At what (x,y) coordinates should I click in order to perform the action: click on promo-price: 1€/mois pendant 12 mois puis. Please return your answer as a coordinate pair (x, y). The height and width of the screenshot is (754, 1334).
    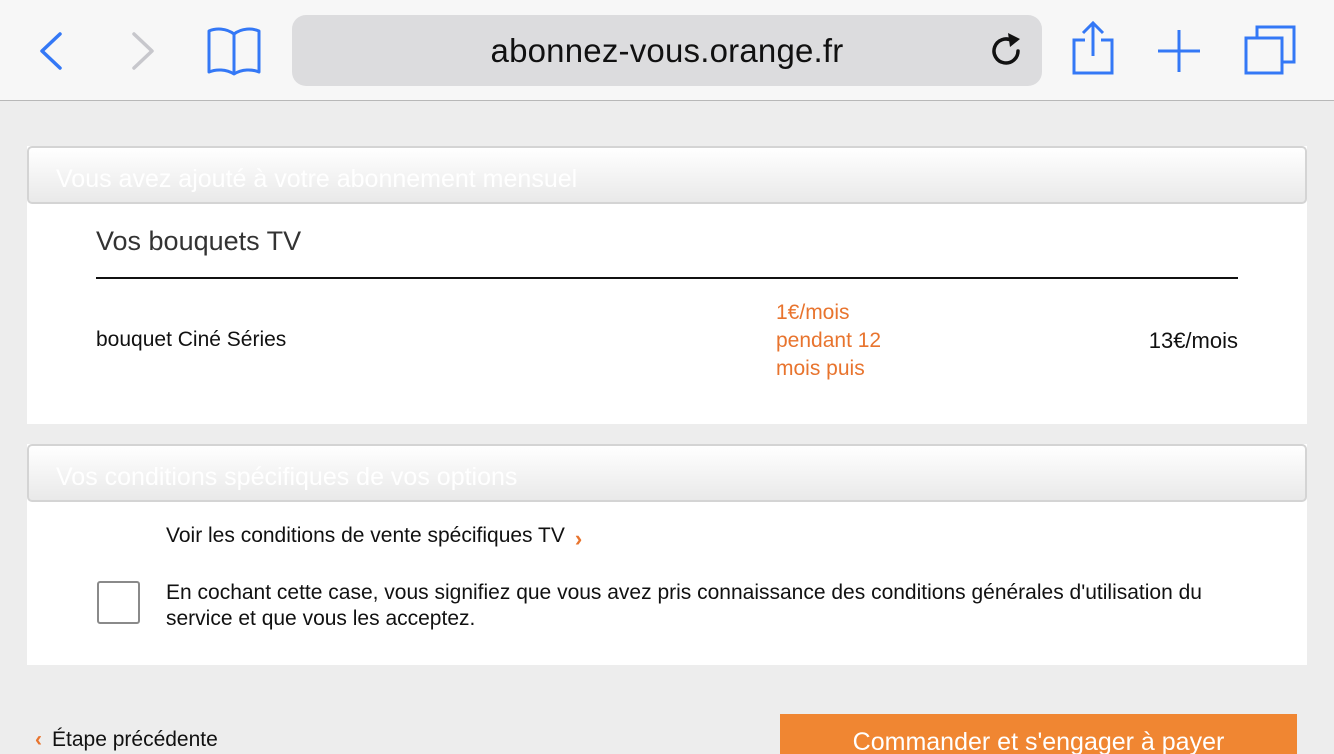
    Looking at the image, I should click on (846, 341).